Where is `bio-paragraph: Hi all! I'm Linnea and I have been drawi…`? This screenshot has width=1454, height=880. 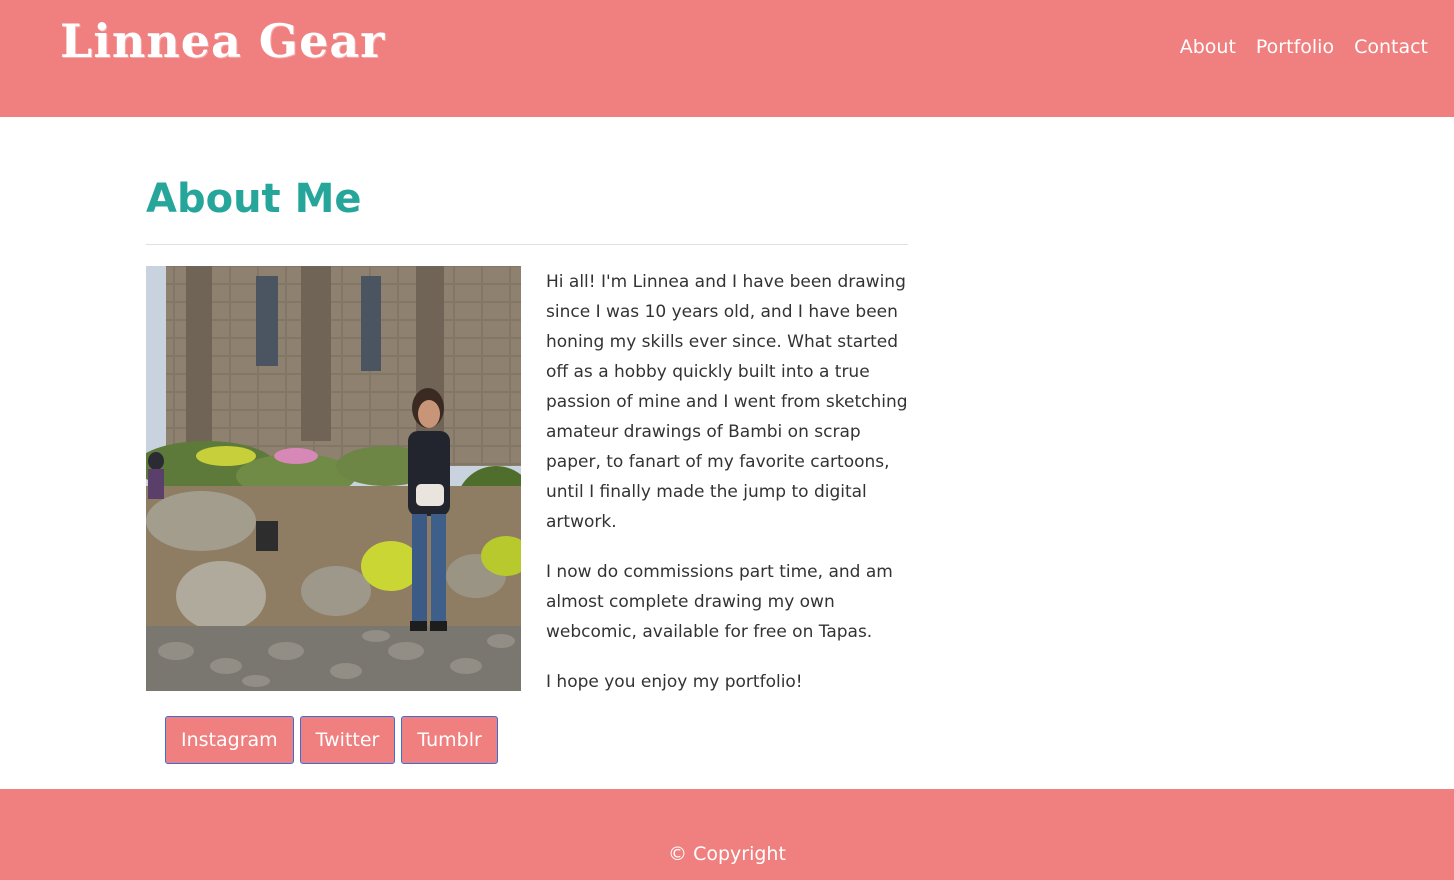
bio-paragraph: Hi all! I'm Linnea and I have been drawi… is located at coordinates (727, 402).